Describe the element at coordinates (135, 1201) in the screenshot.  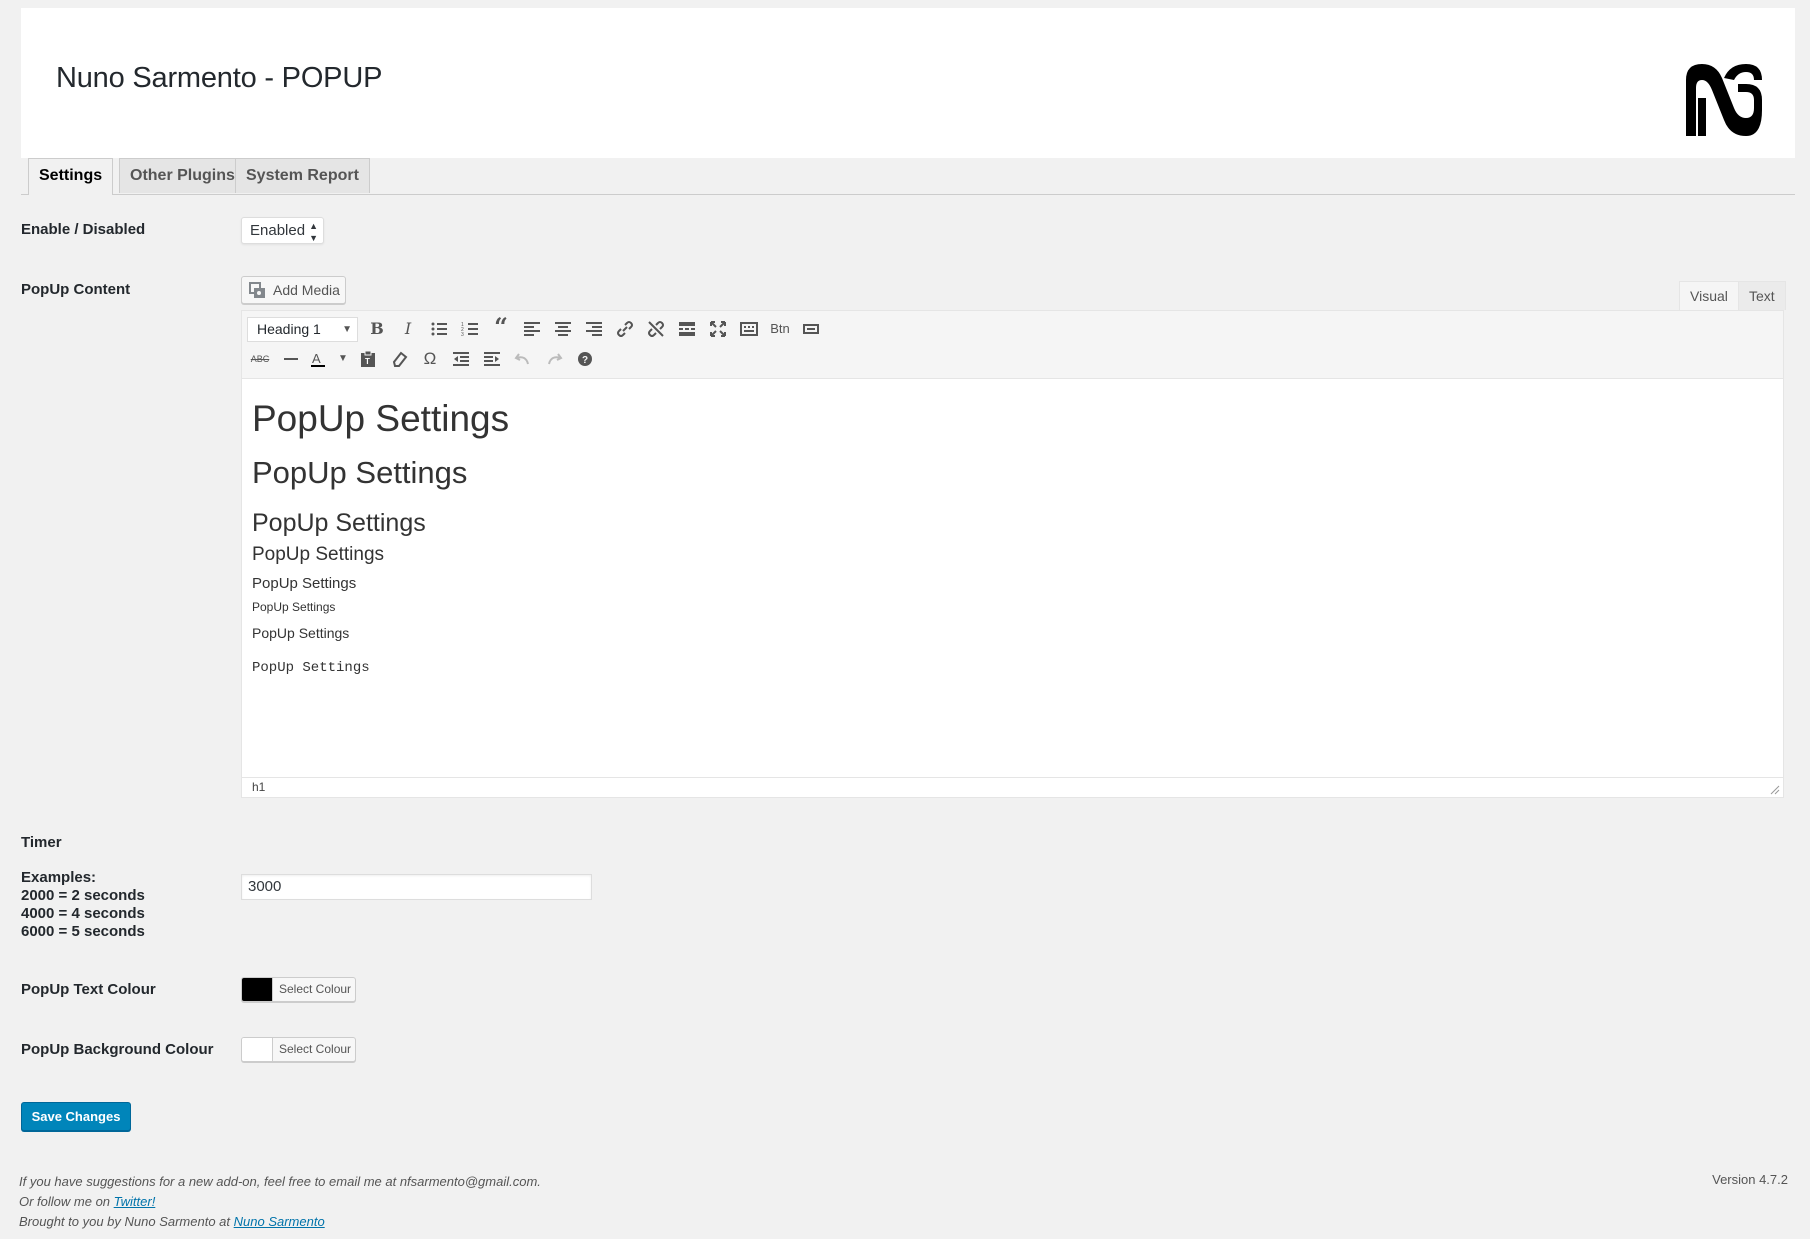
I see `twitter-link: Twitter!` at that location.